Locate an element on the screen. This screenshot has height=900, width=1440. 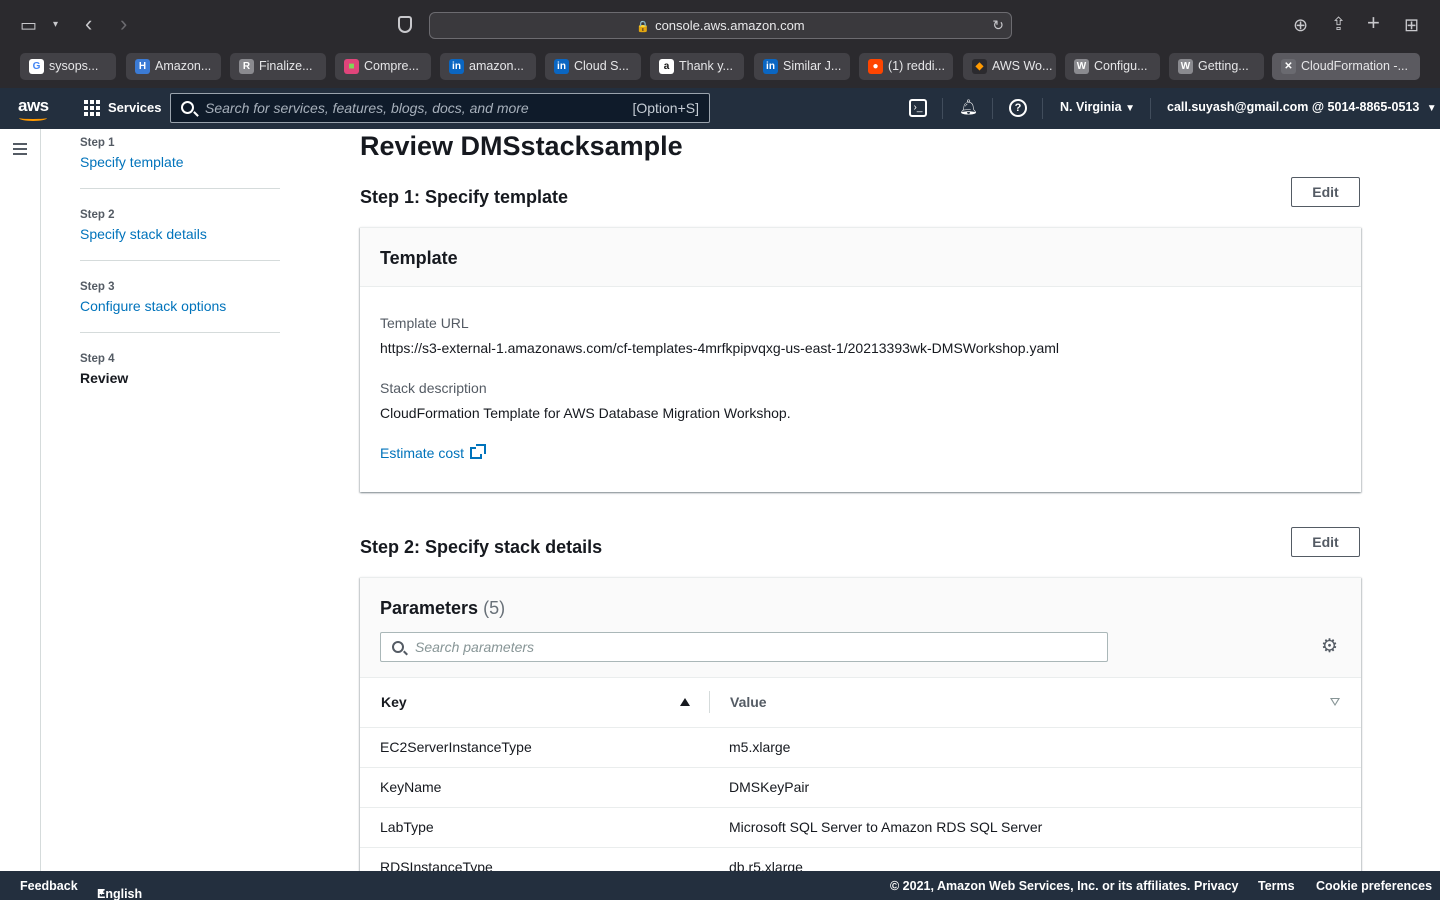
sort-descending-icon is located at coordinates (1335, 702).